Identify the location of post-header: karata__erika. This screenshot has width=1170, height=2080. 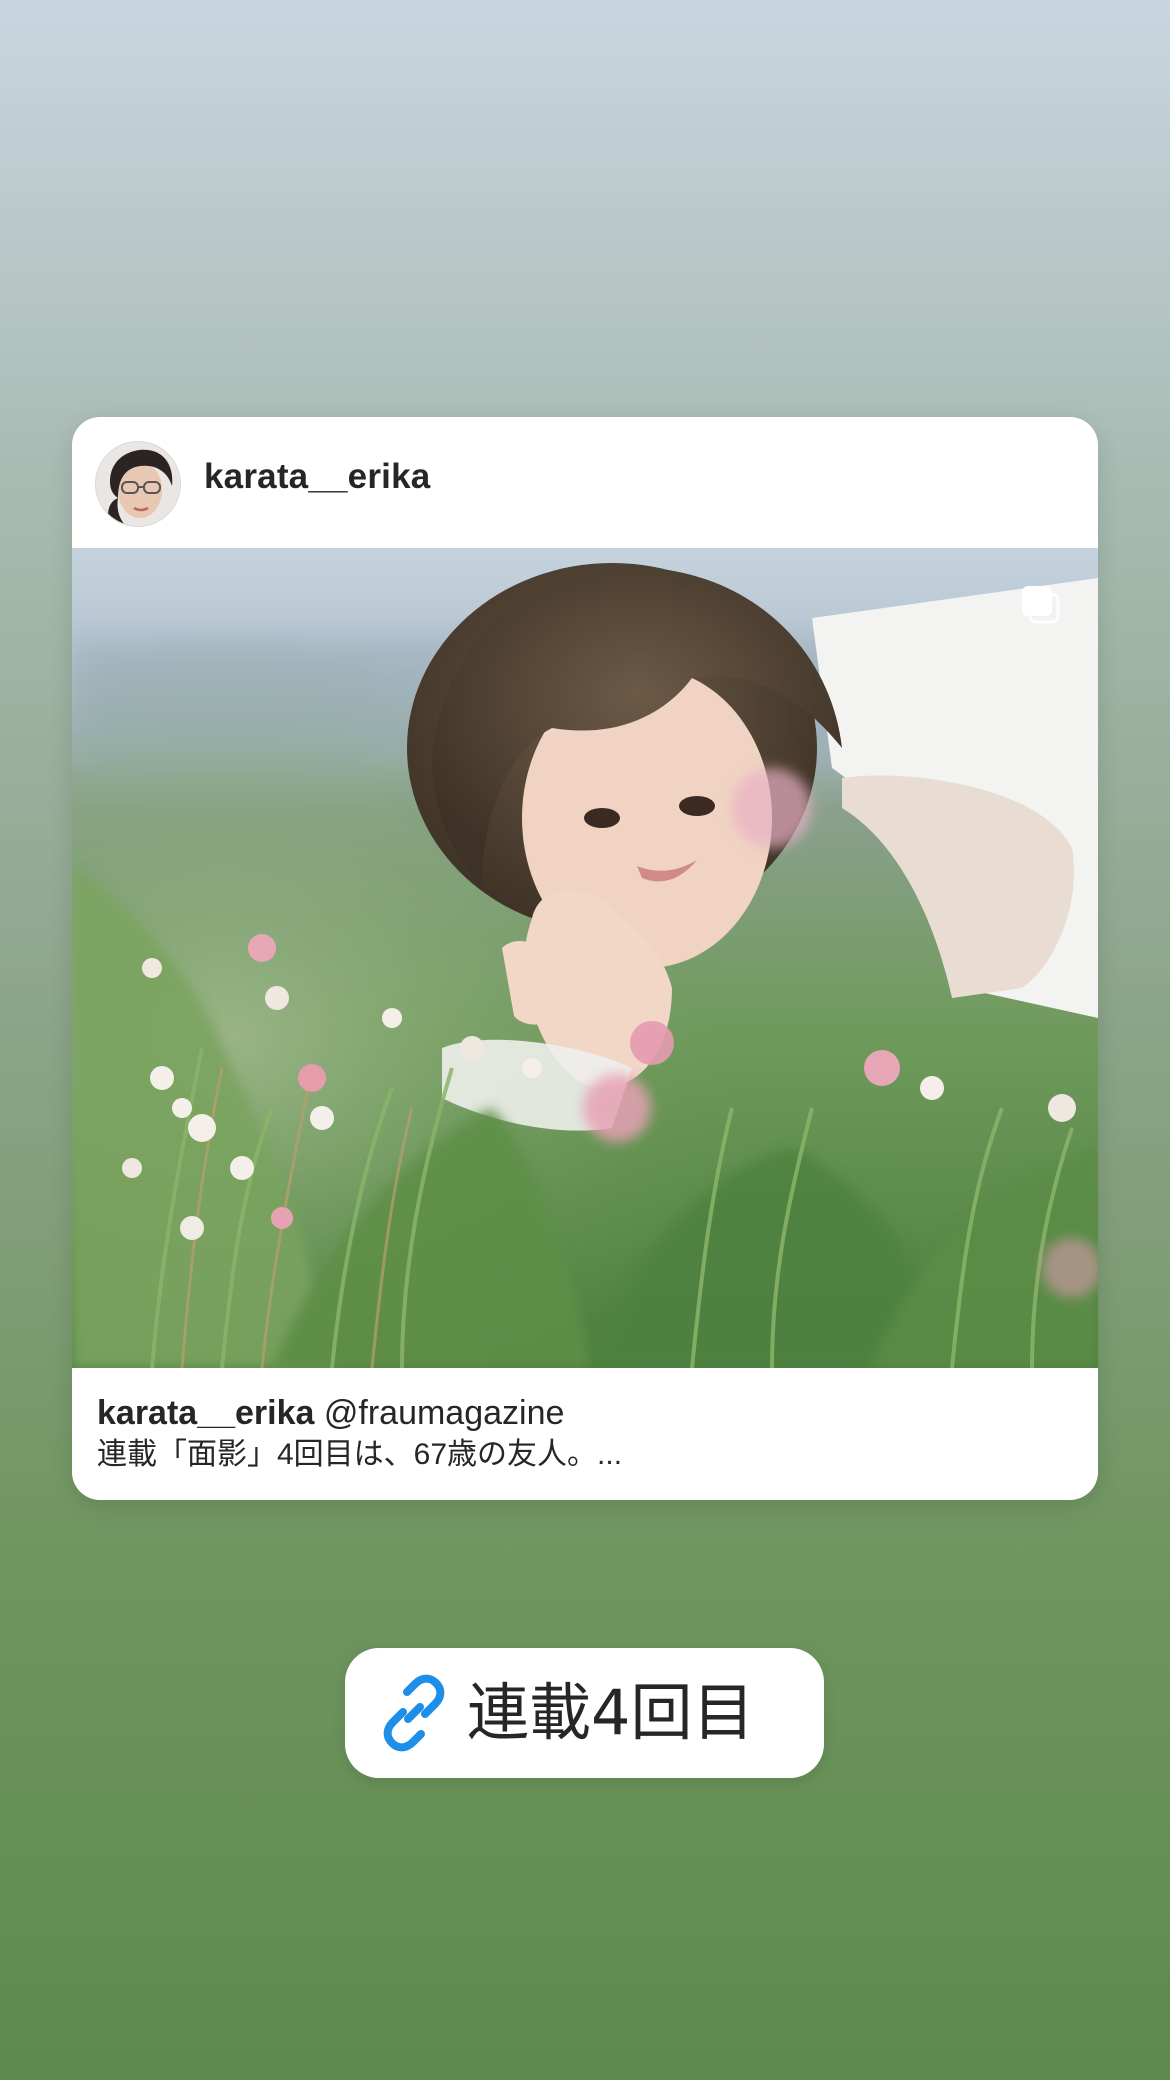
(585, 482).